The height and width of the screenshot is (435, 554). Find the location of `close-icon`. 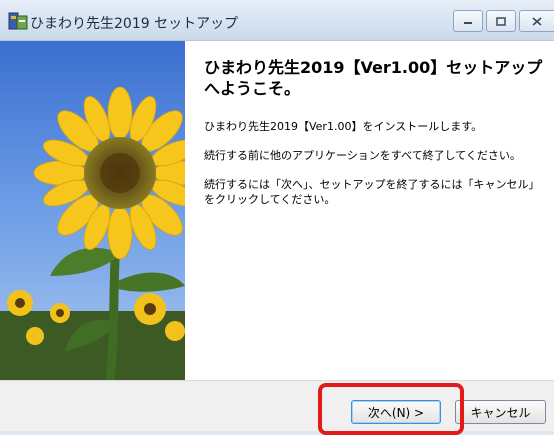

close-icon is located at coordinates (537, 21).